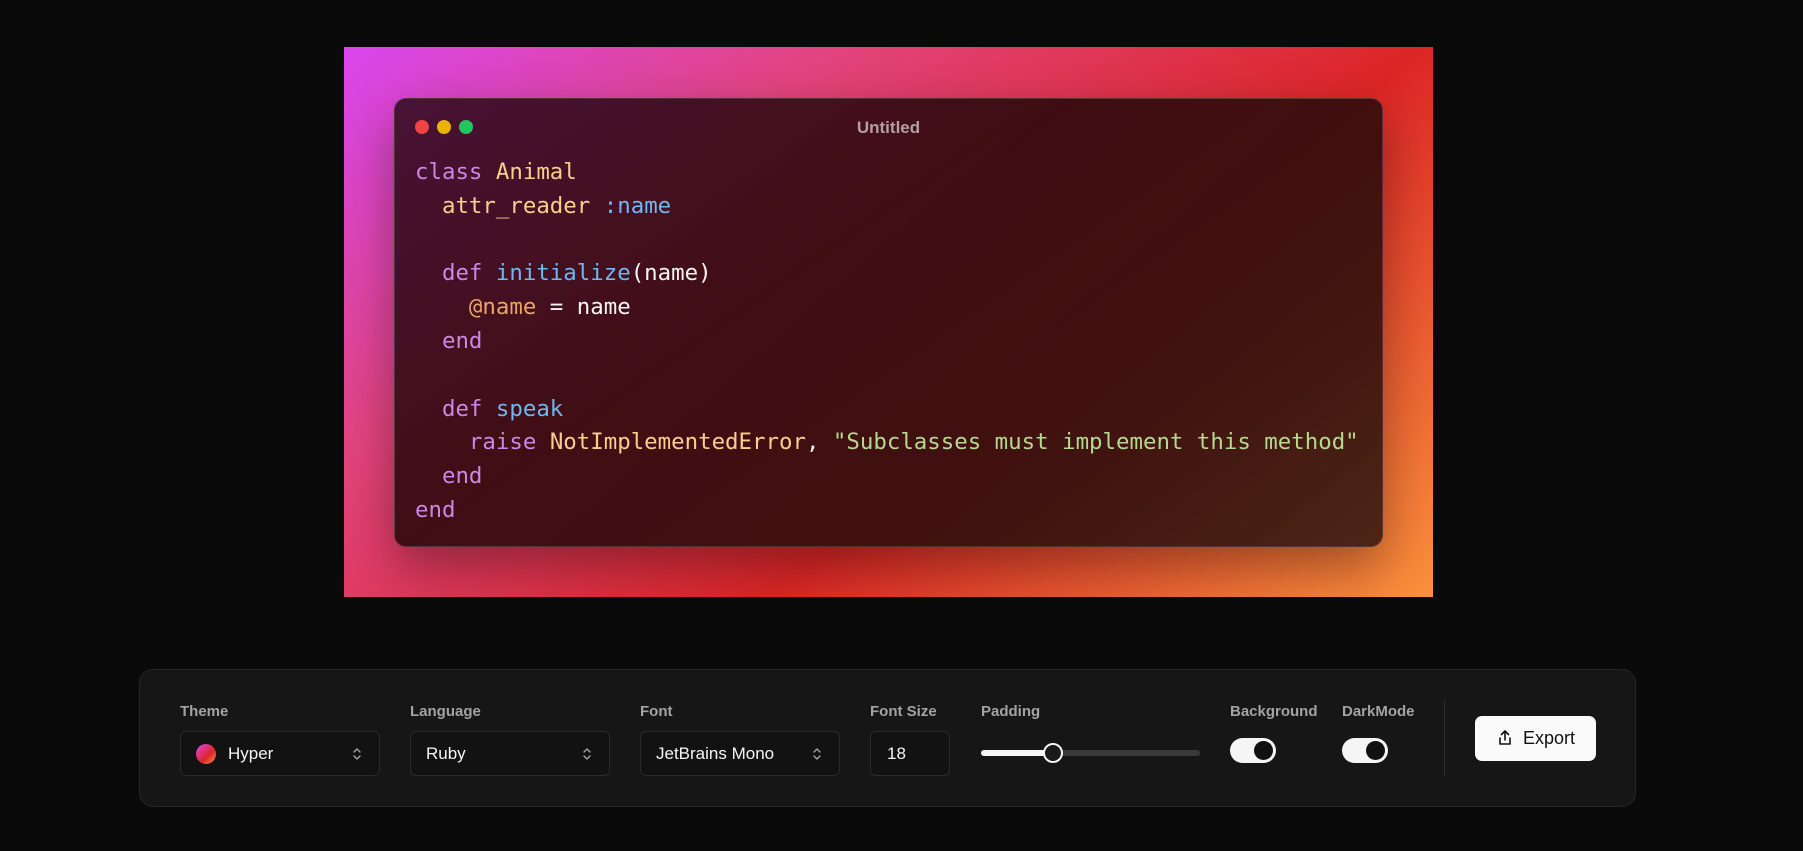 This screenshot has height=851, width=1803. Describe the element at coordinates (910, 753) in the screenshot. I see `font-size-input: 18` at that location.